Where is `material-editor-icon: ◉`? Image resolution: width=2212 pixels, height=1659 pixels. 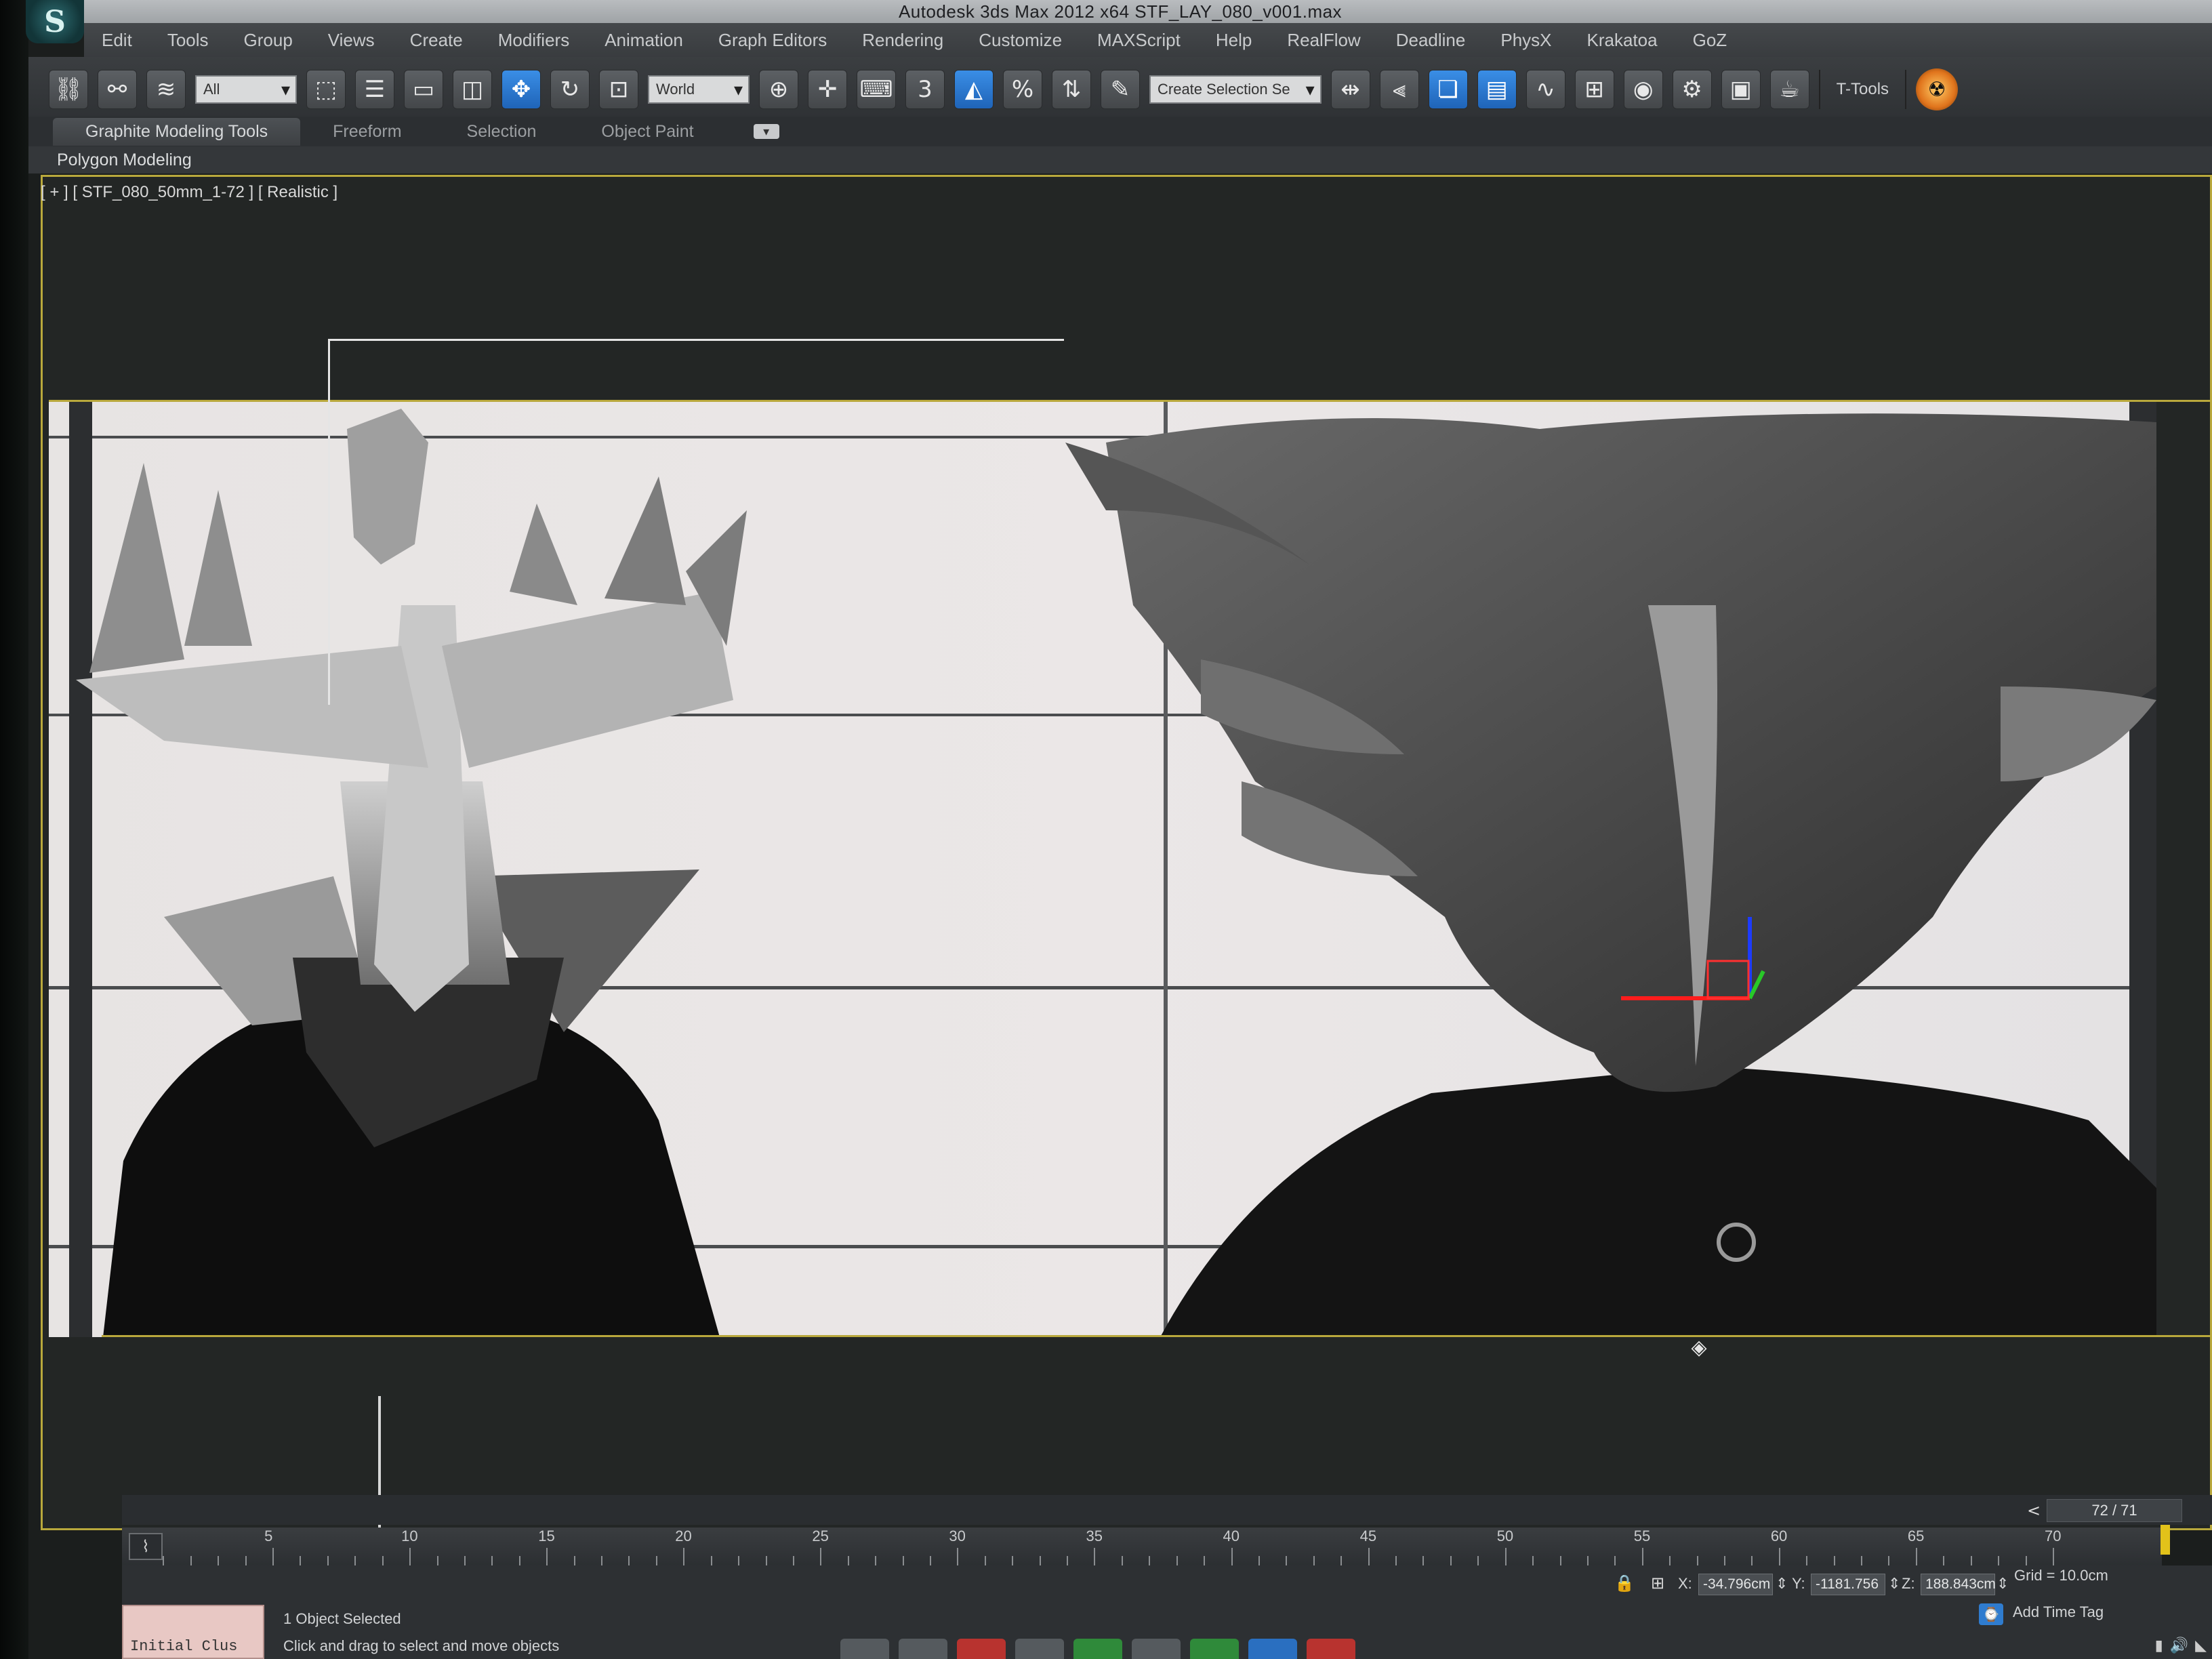
material-editor-icon: ◉ is located at coordinates (1643, 89).